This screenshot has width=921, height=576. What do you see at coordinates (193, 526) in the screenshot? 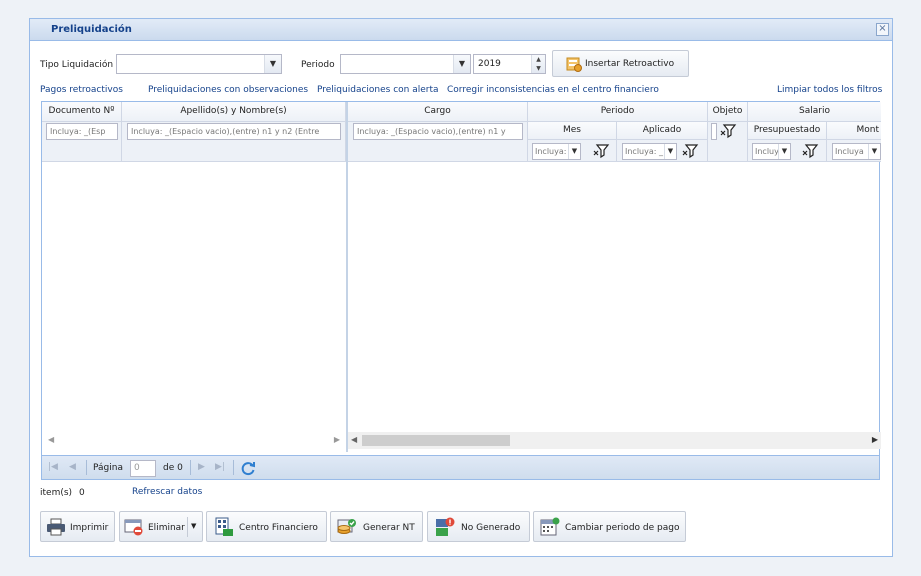
I see `dropdown-arrow-icon: ▼` at bounding box center [193, 526].